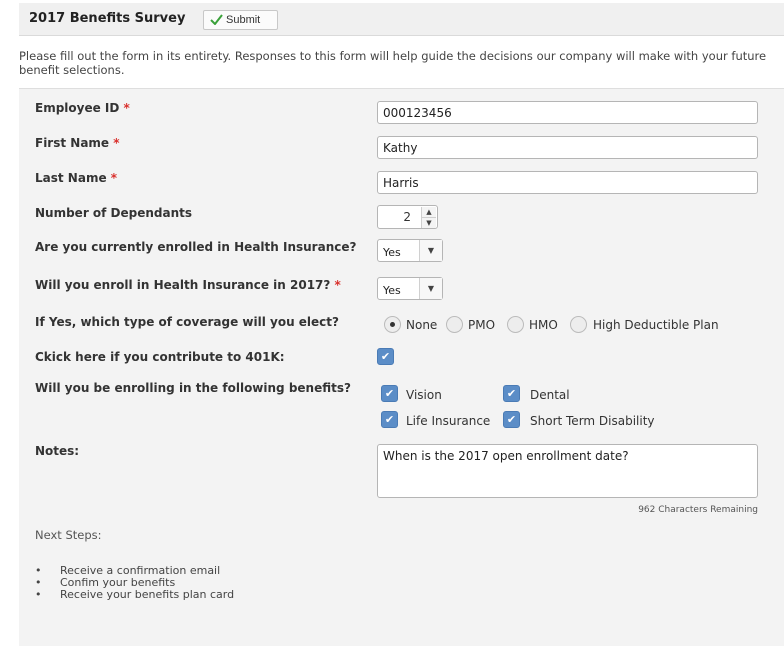 This screenshot has width=784, height=646. I want to click on increment-icon: ▲, so click(428, 212).